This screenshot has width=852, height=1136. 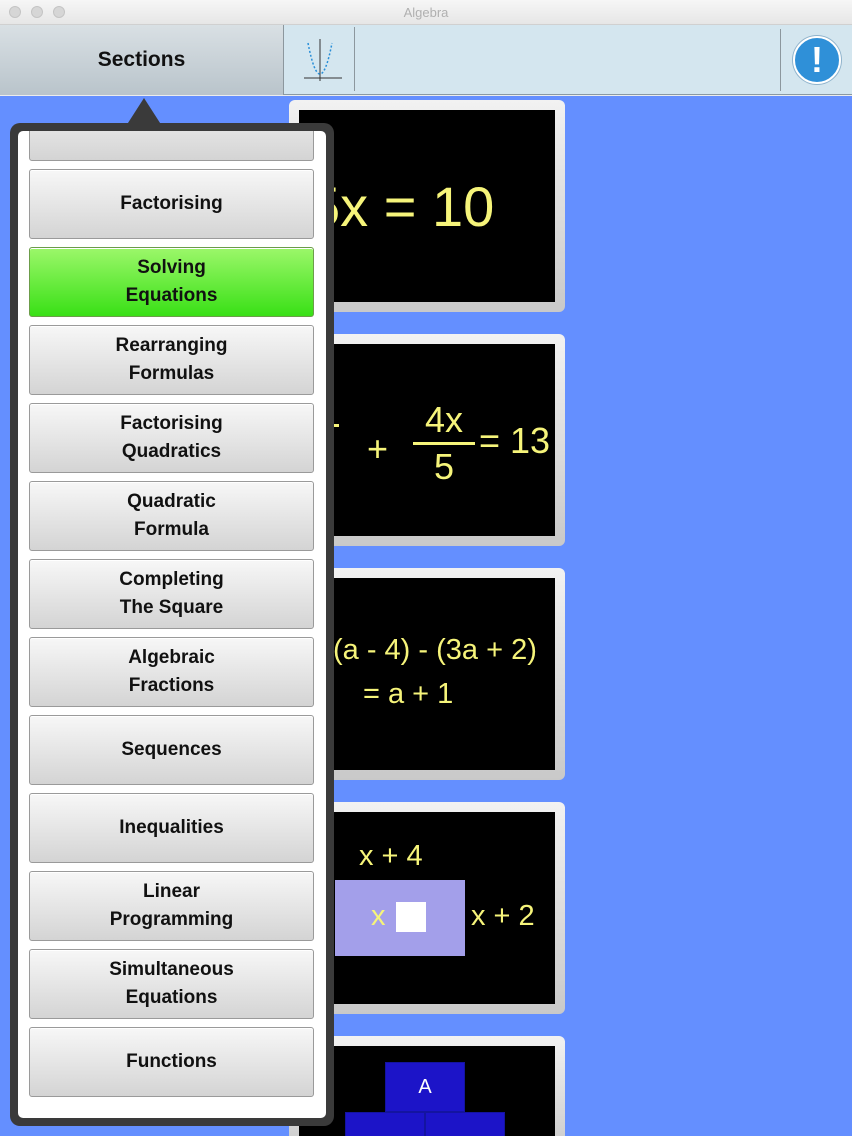 I want to click on section-item: Algebraic Fractions, so click(x=171, y=672).